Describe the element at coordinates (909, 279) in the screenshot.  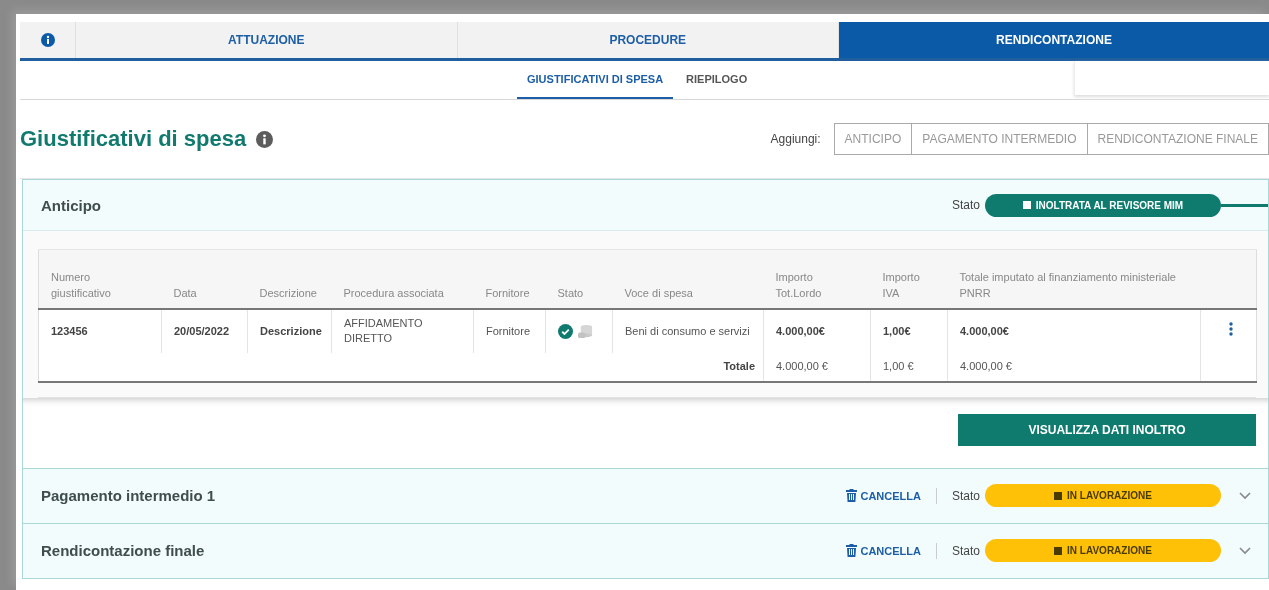
I see `column-header: Importo IVA` at that location.